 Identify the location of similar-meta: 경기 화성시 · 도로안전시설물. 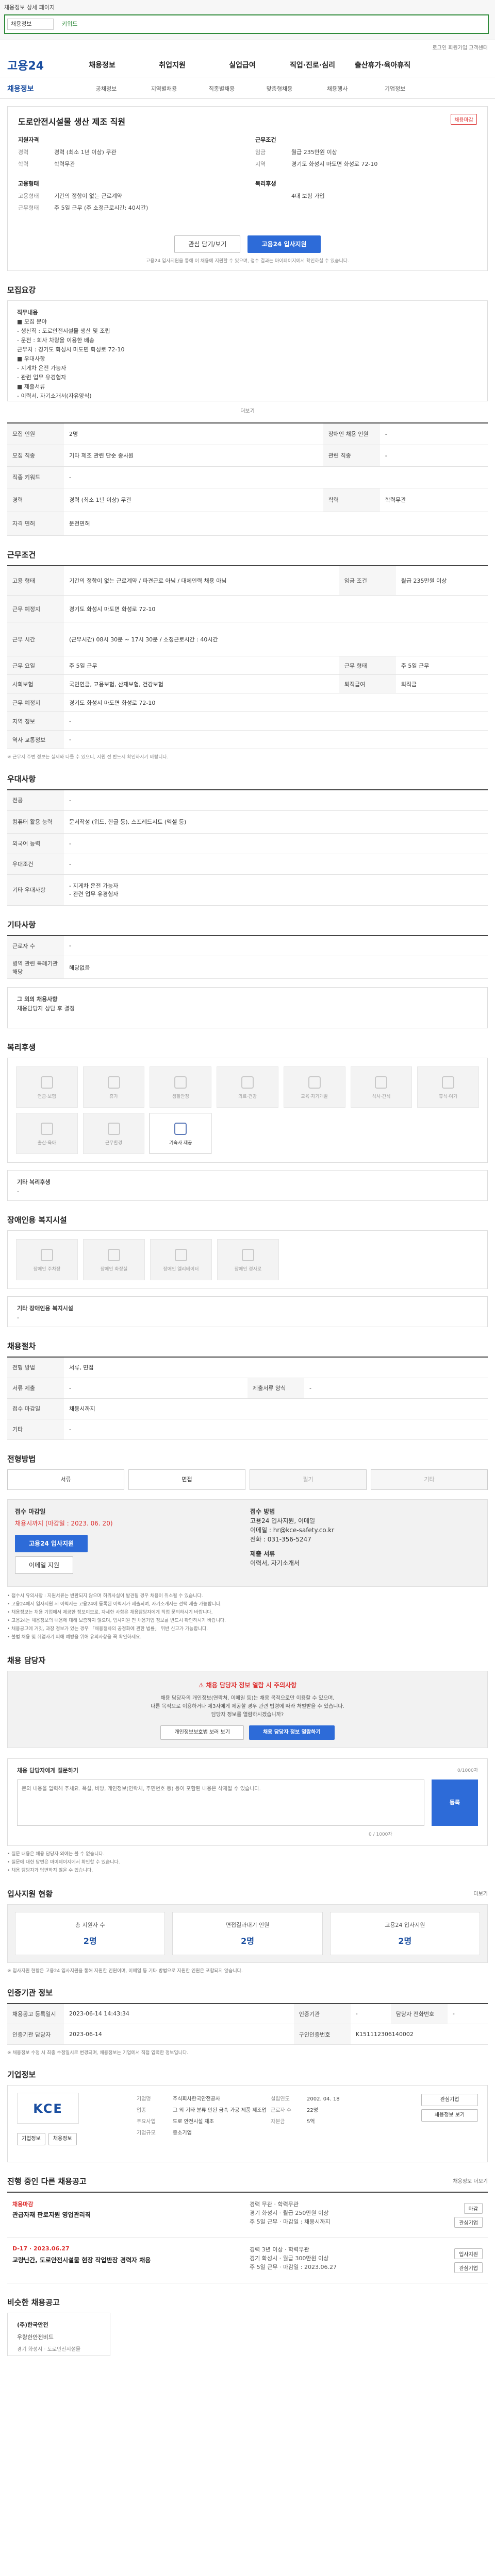
(49, 2349).